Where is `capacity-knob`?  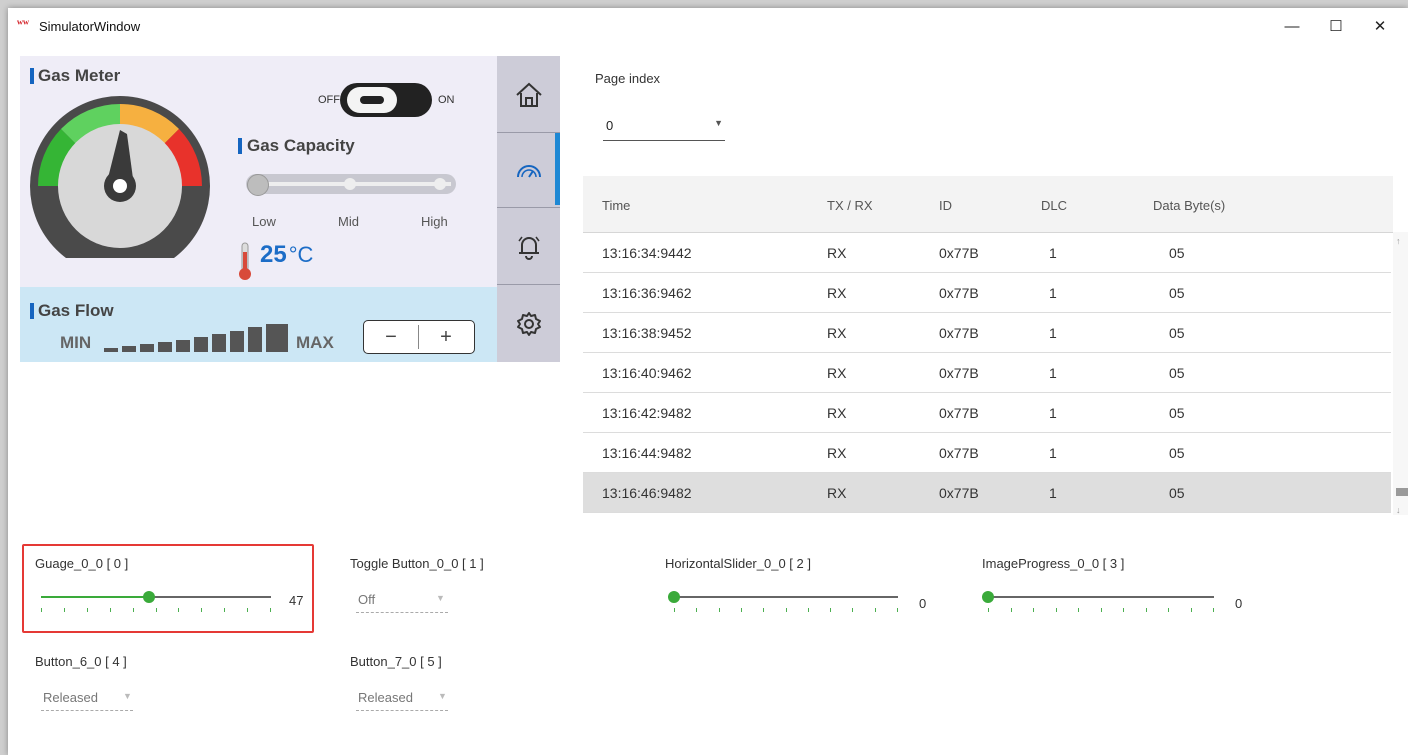 capacity-knob is located at coordinates (258, 185).